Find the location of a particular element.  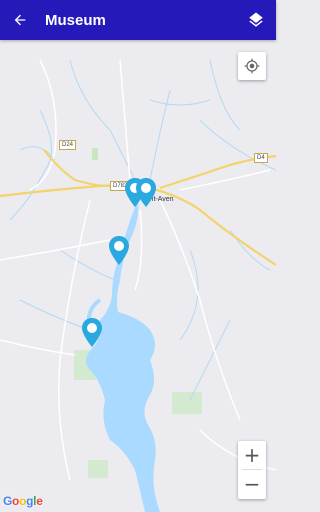

my-location-icon is located at coordinates (252, 66).